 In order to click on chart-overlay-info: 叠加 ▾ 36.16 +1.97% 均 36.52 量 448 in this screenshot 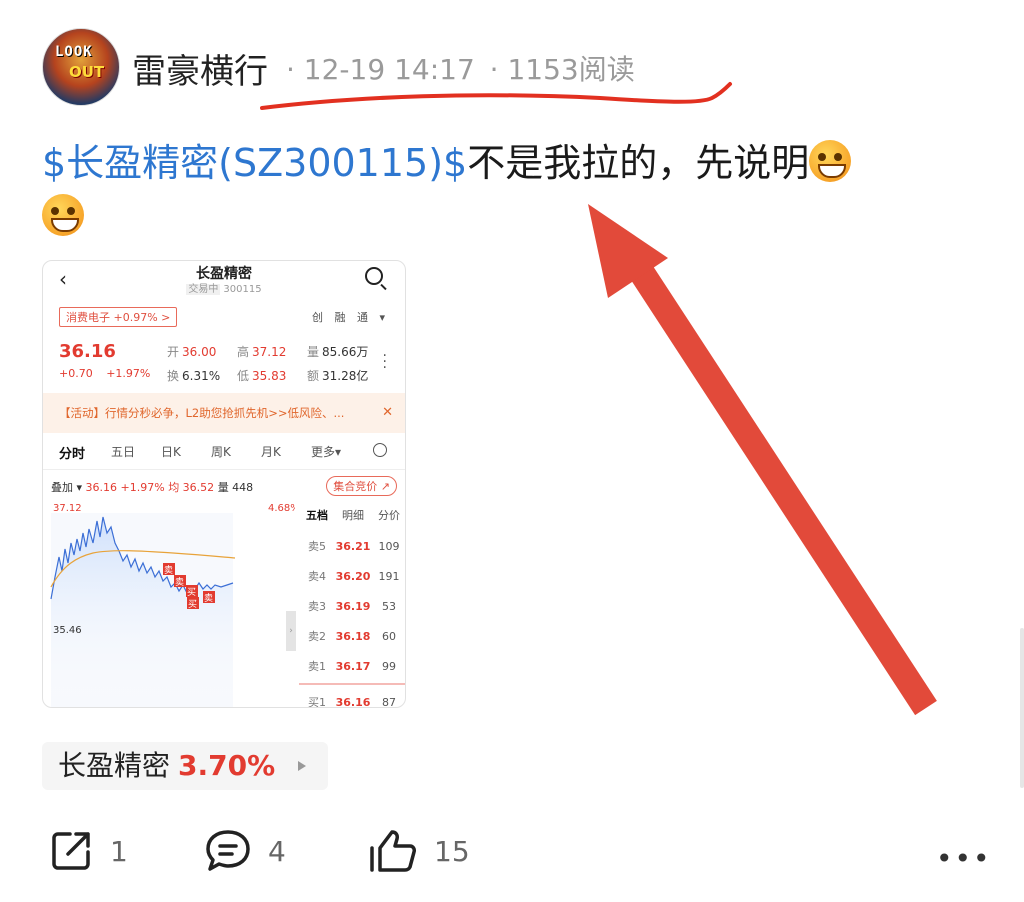, I will do `click(152, 487)`.